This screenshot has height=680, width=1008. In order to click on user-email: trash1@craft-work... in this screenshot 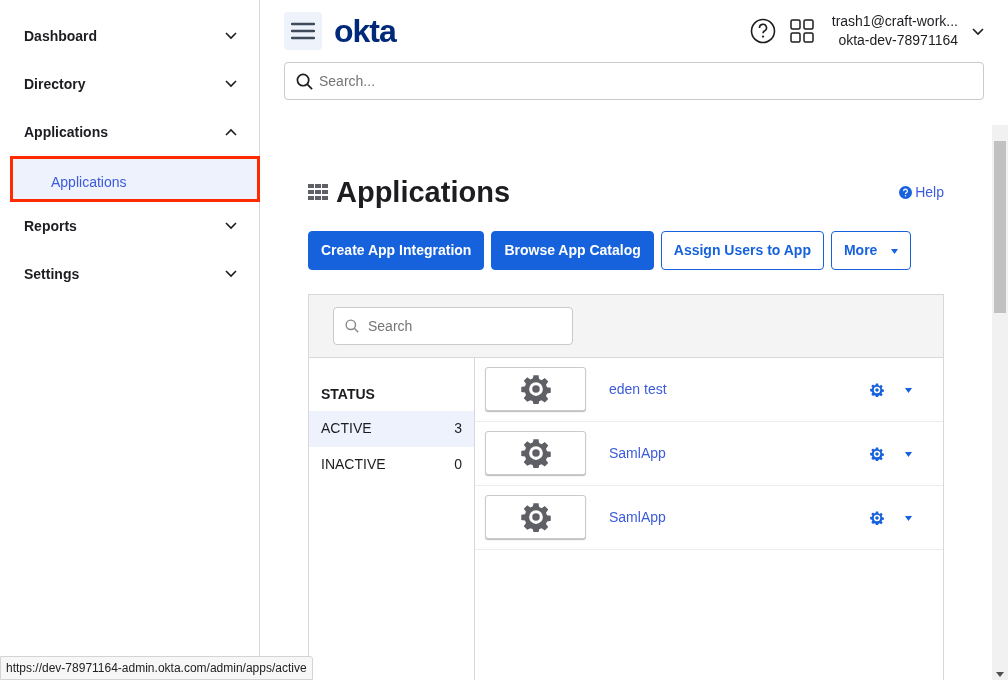, I will do `click(894, 21)`.